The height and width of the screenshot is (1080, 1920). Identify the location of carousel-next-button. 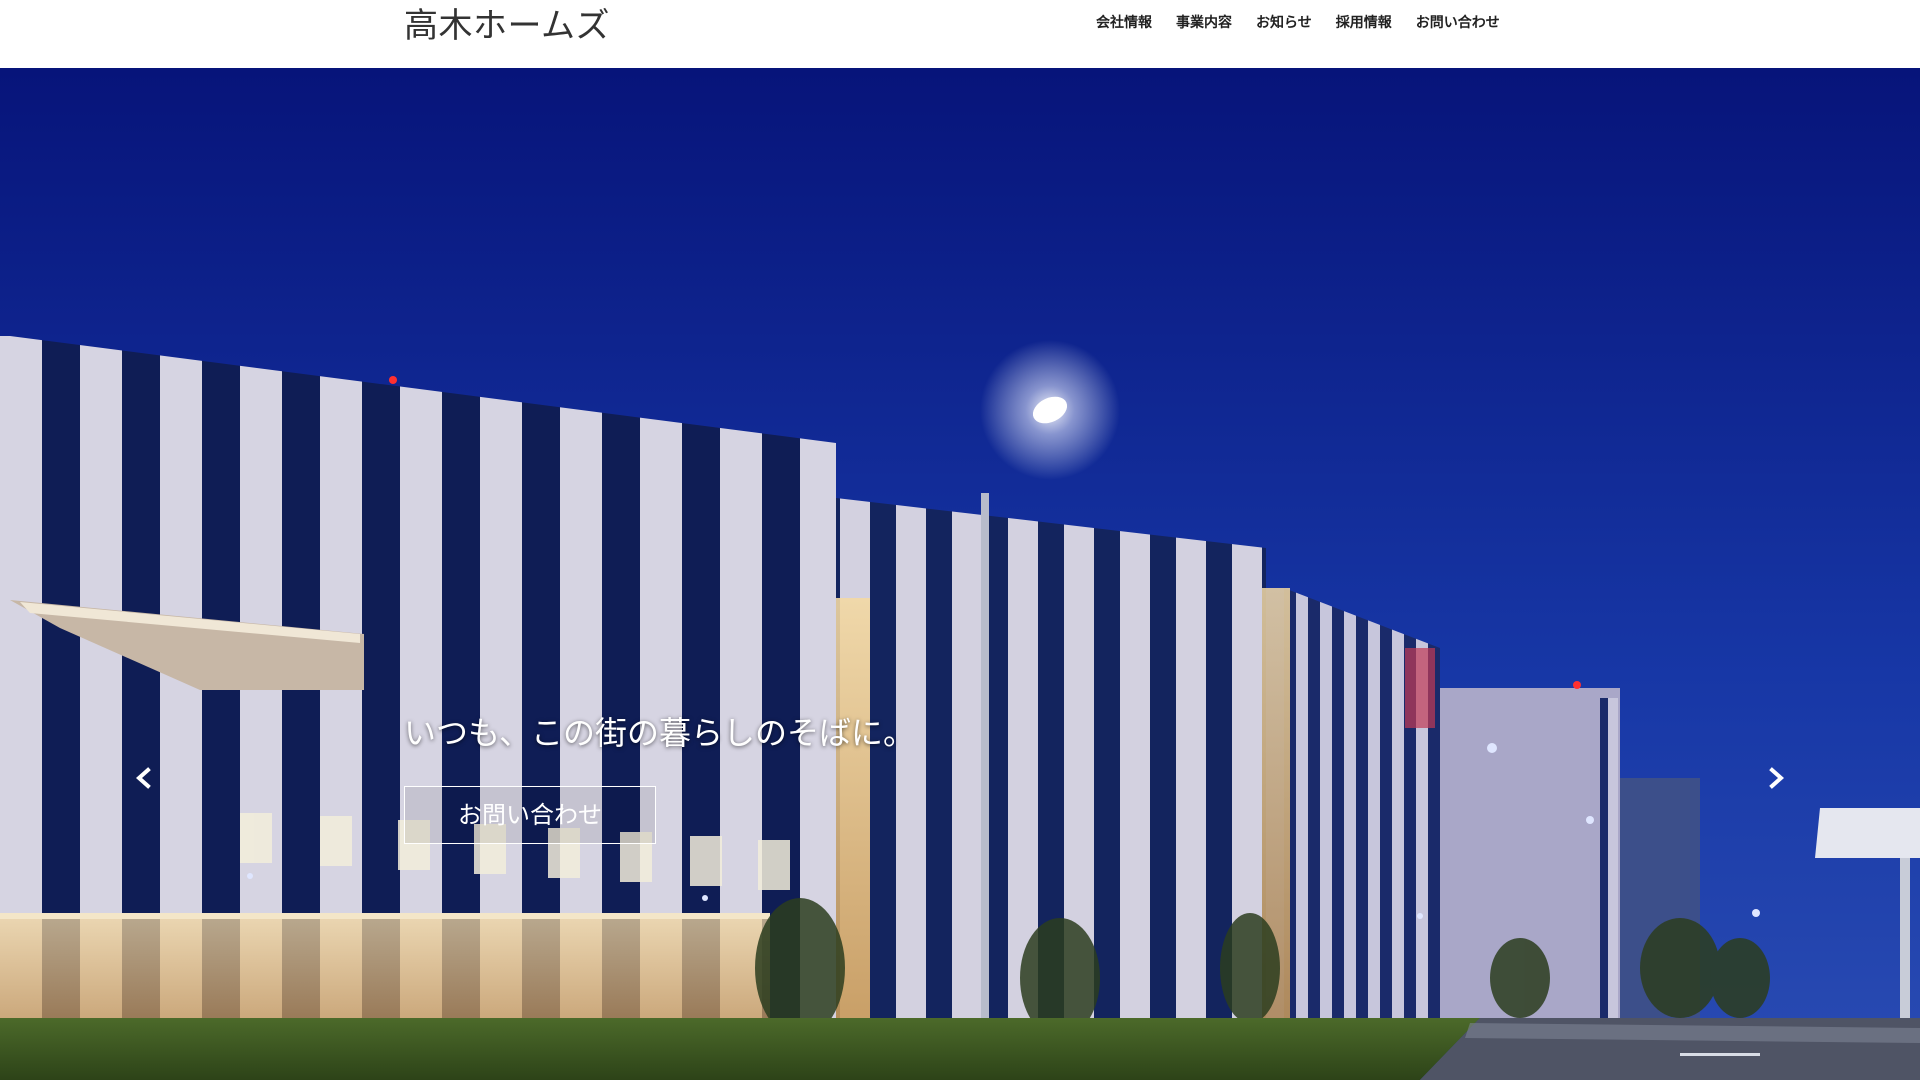
(1776, 778).